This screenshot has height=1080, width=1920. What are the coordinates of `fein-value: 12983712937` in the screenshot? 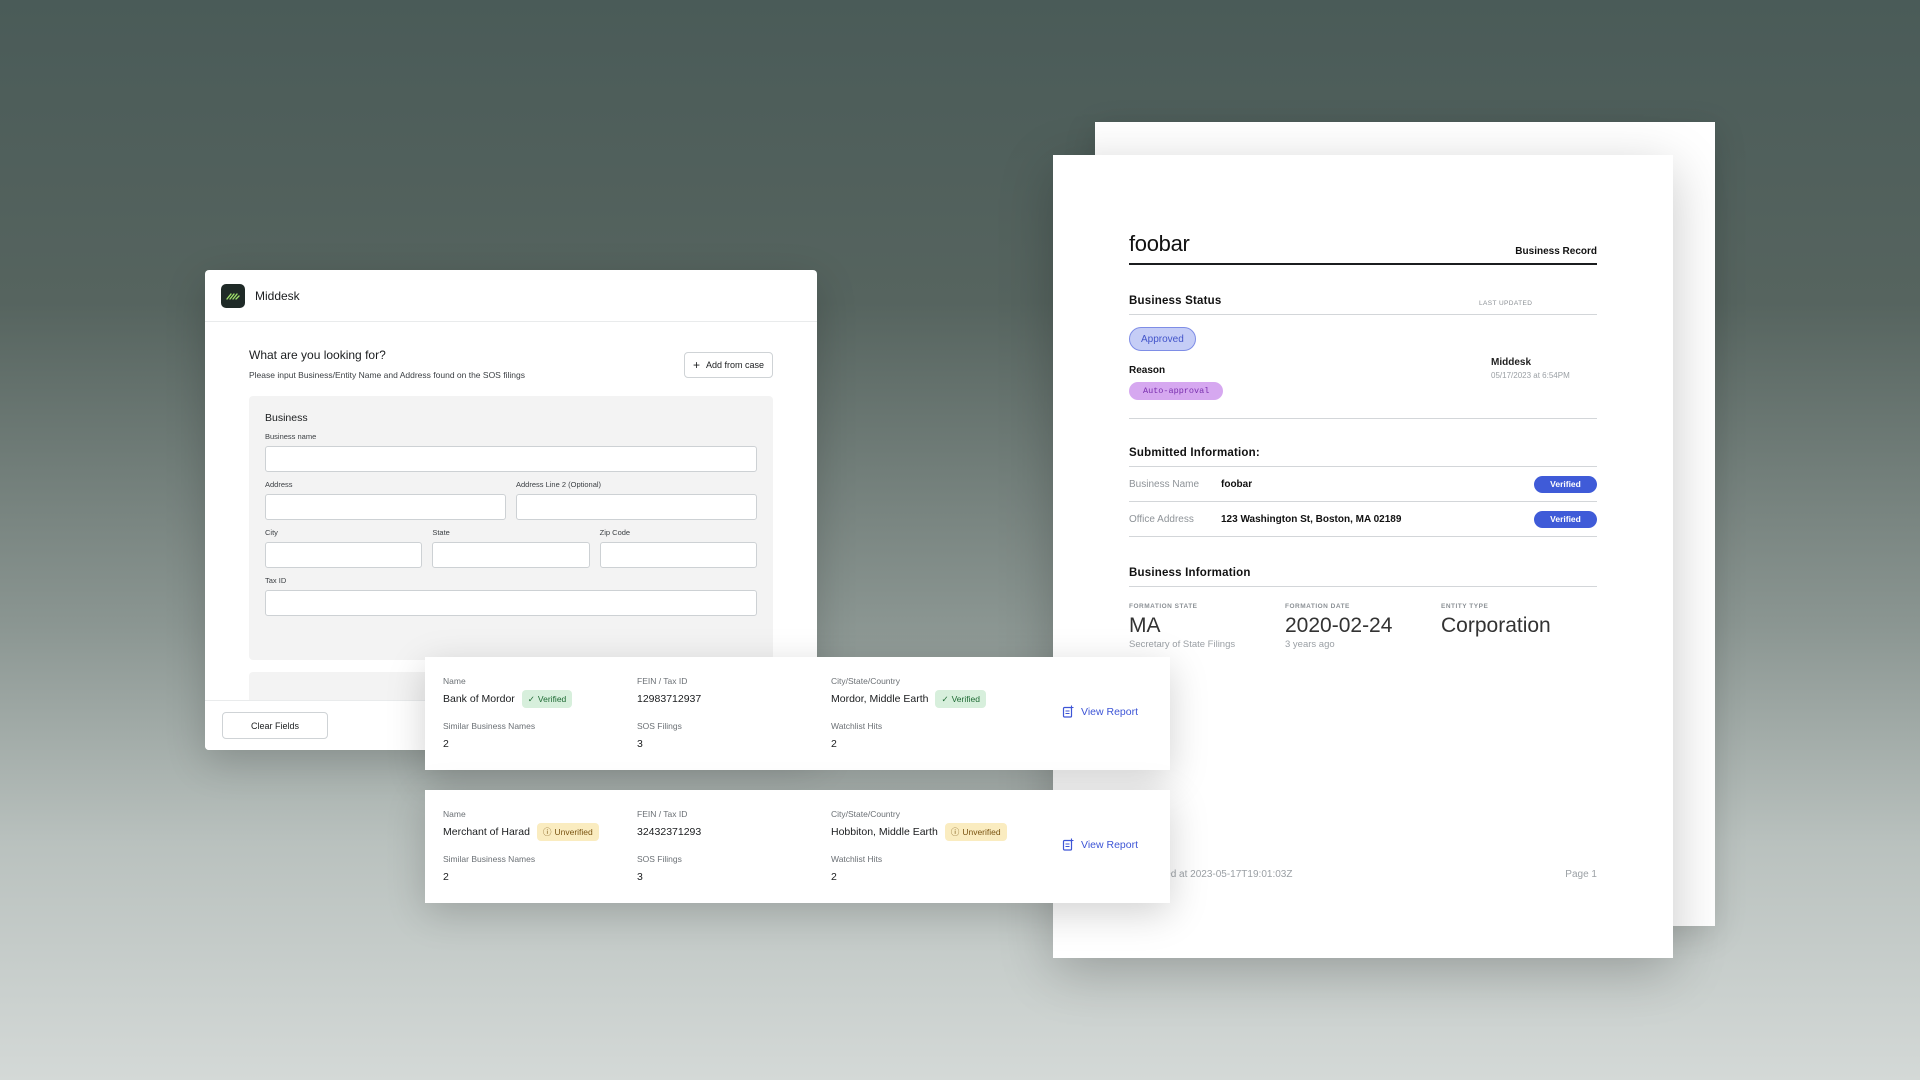 It's located at (669, 699).